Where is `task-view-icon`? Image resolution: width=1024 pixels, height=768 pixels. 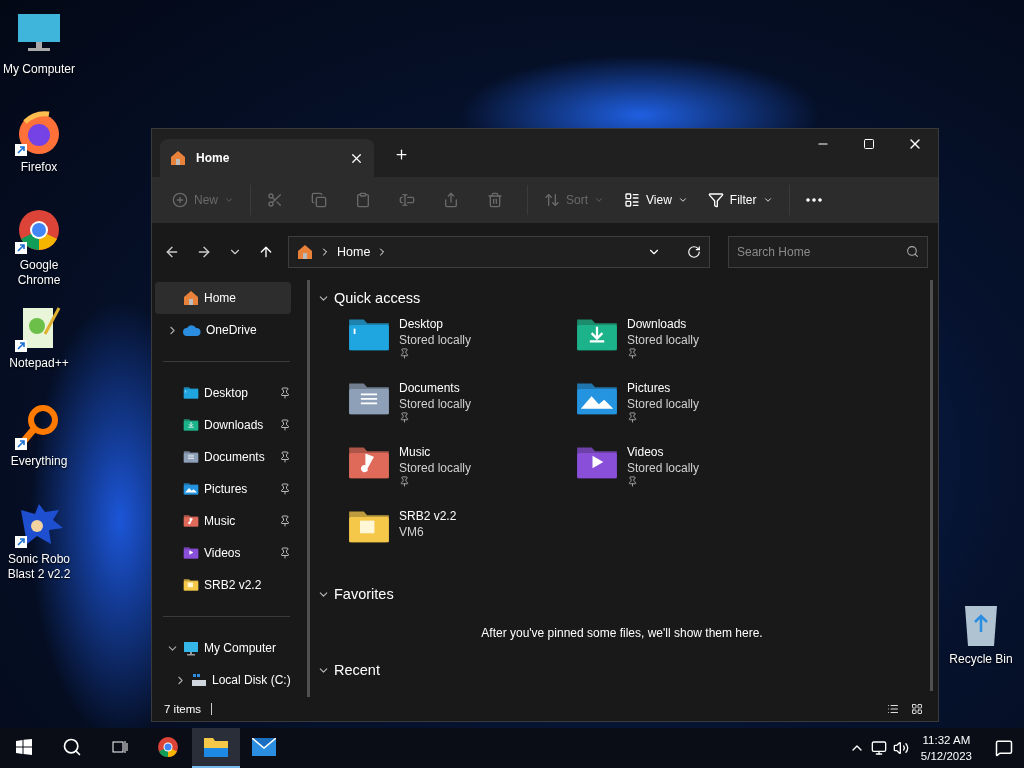 task-view-icon is located at coordinates (120, 747).